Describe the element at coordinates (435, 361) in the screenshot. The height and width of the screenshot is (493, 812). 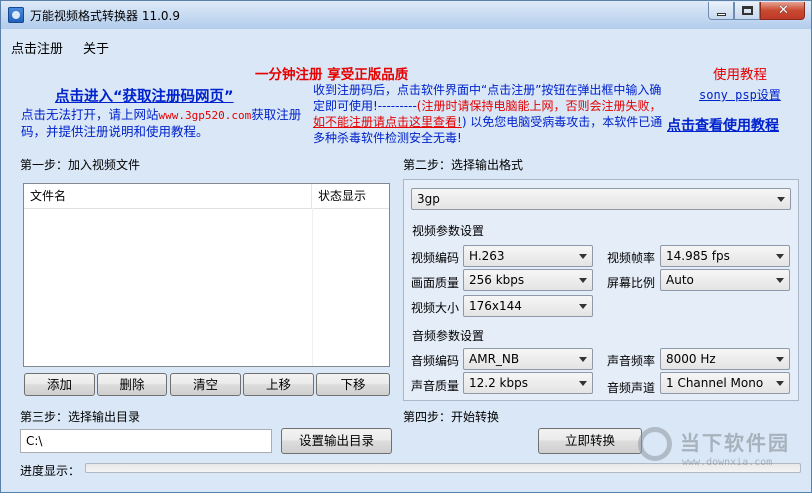
I see `audio-codec-label: 音频编码` at that location.